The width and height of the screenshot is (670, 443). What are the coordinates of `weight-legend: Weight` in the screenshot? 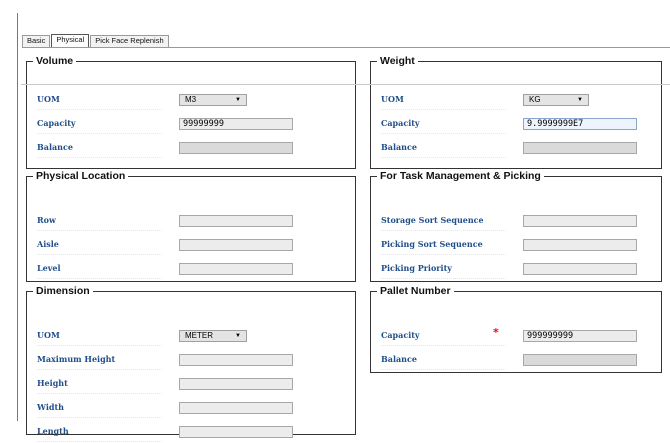 It's located at (397, 61).